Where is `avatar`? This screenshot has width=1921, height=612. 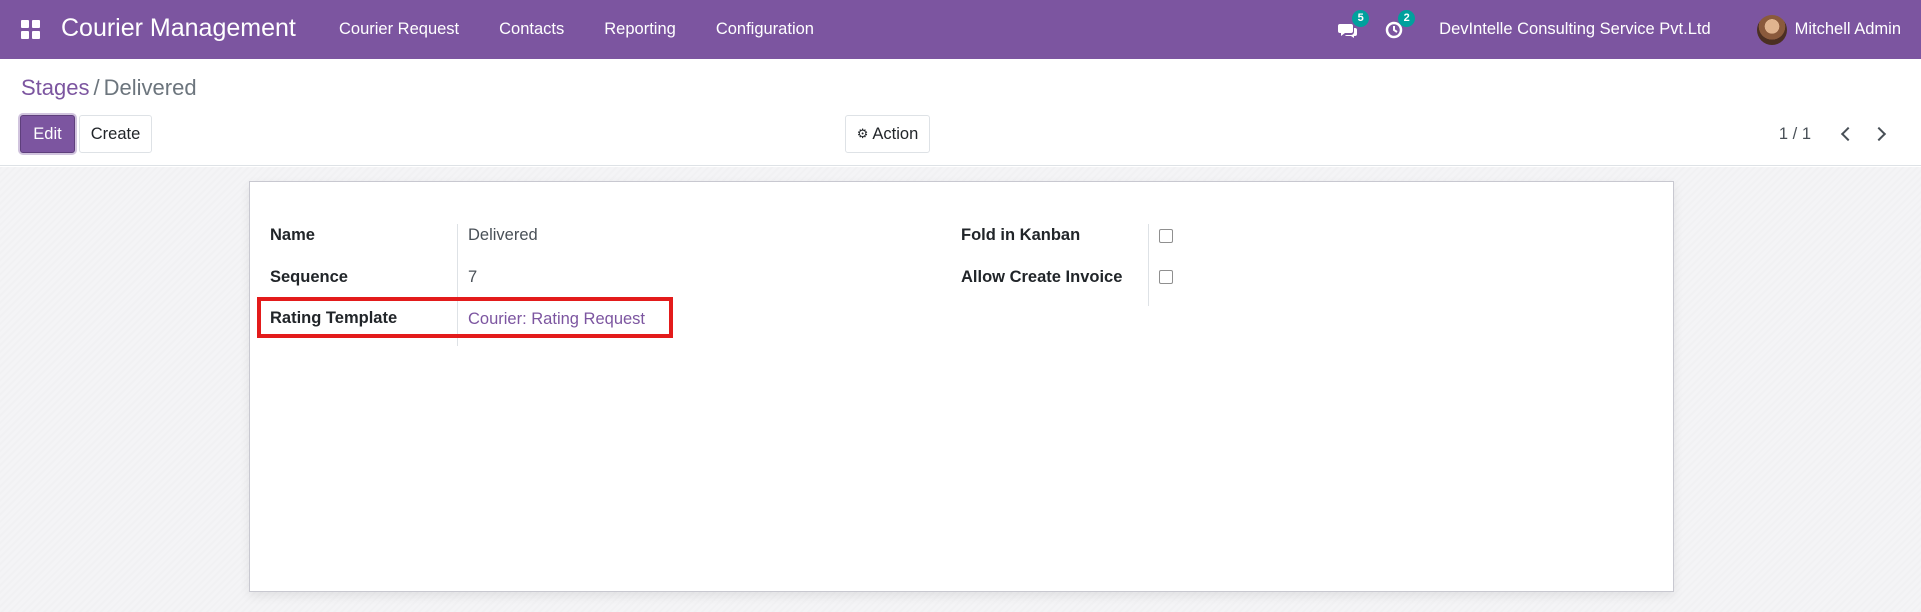 avatar is located at coordinates (1771, 29).